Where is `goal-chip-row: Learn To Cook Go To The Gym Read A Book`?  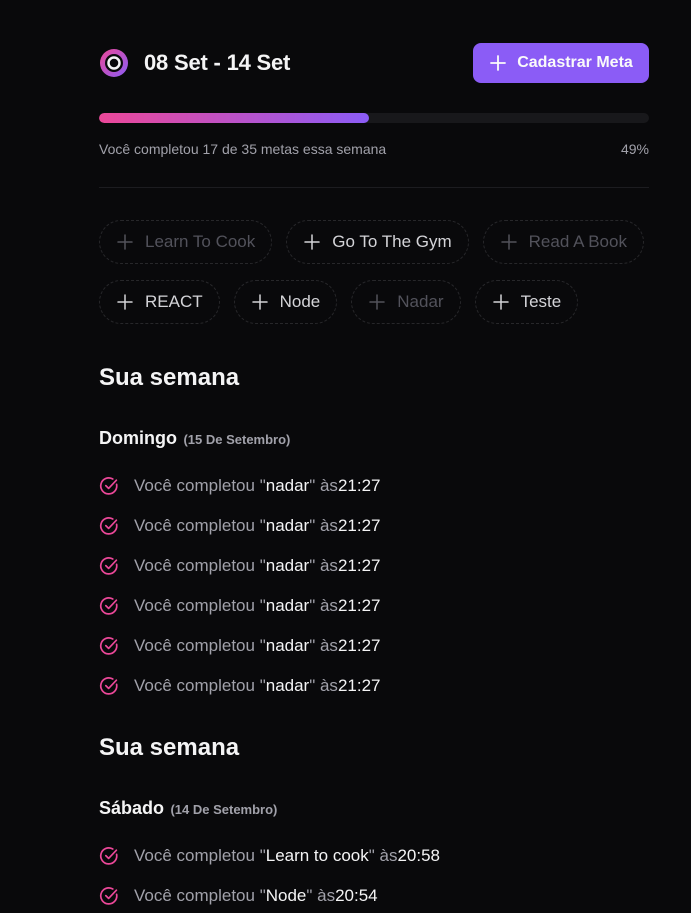 goal-chip-row: Learn To Cook Go To The Gym Read A Book is located at coordinates (379, 242).